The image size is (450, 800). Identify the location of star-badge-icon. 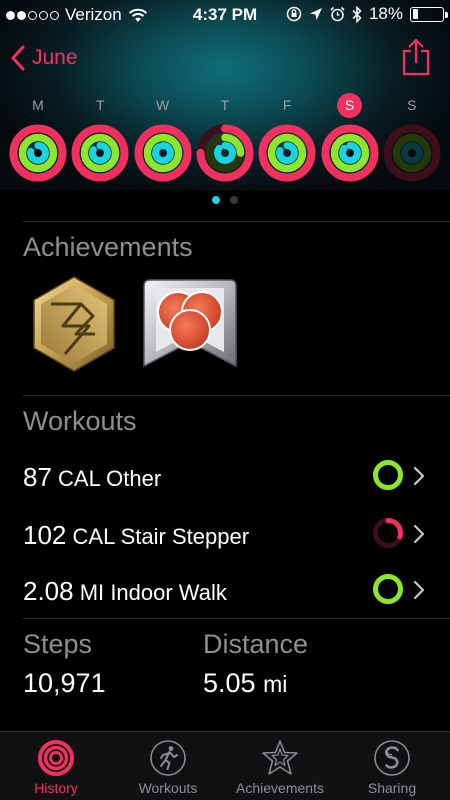
(280, 757).